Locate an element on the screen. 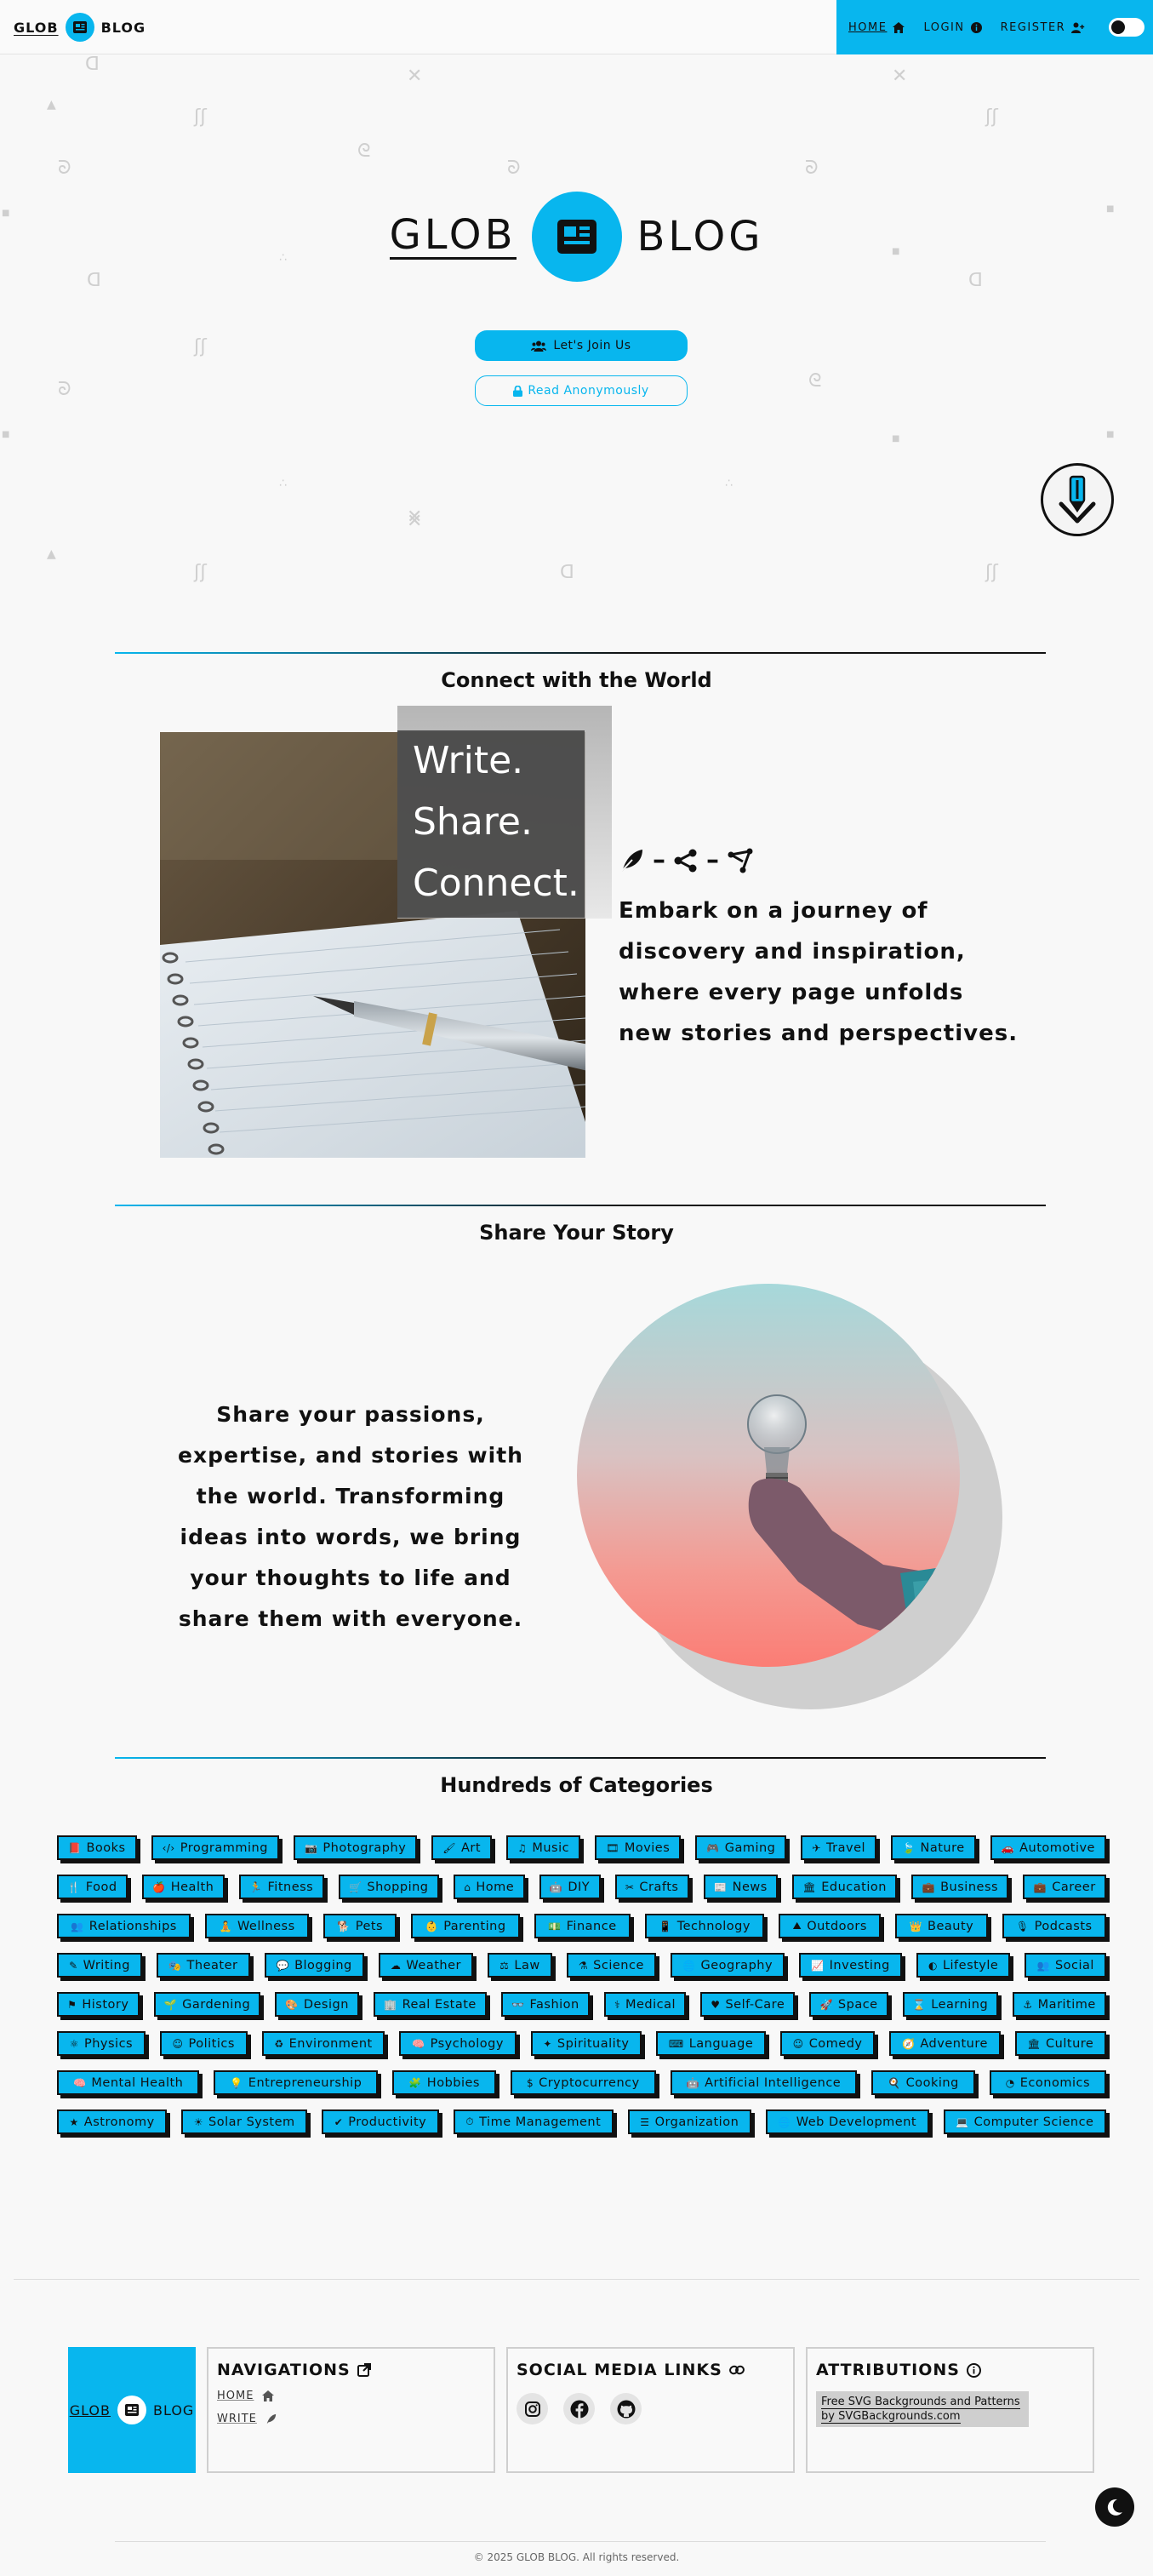  category-button: ✔ Productivity is located at coordinates (381, 2121).